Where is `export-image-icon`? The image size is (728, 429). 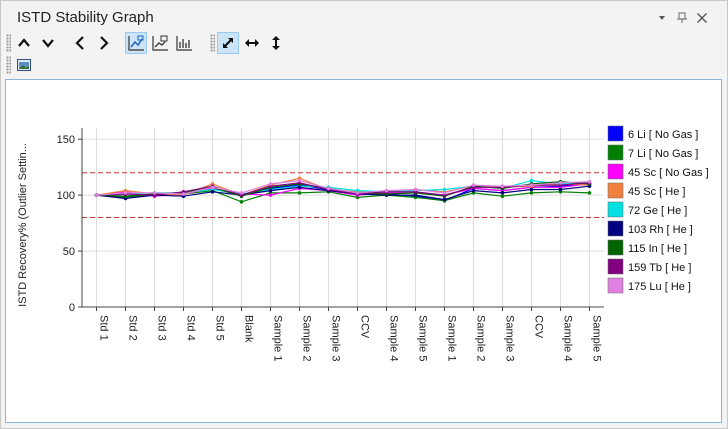 export-image-icon is located at coordinates (24, 65).